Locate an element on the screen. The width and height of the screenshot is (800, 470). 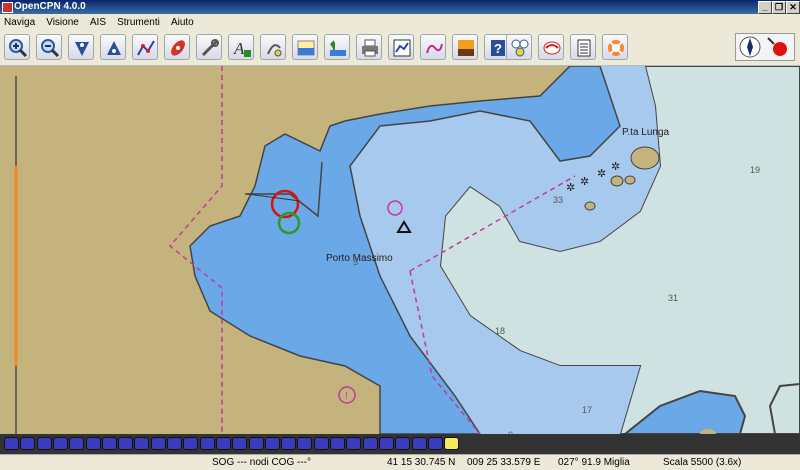
sounding: 5 is located at coordinates (355, 262).